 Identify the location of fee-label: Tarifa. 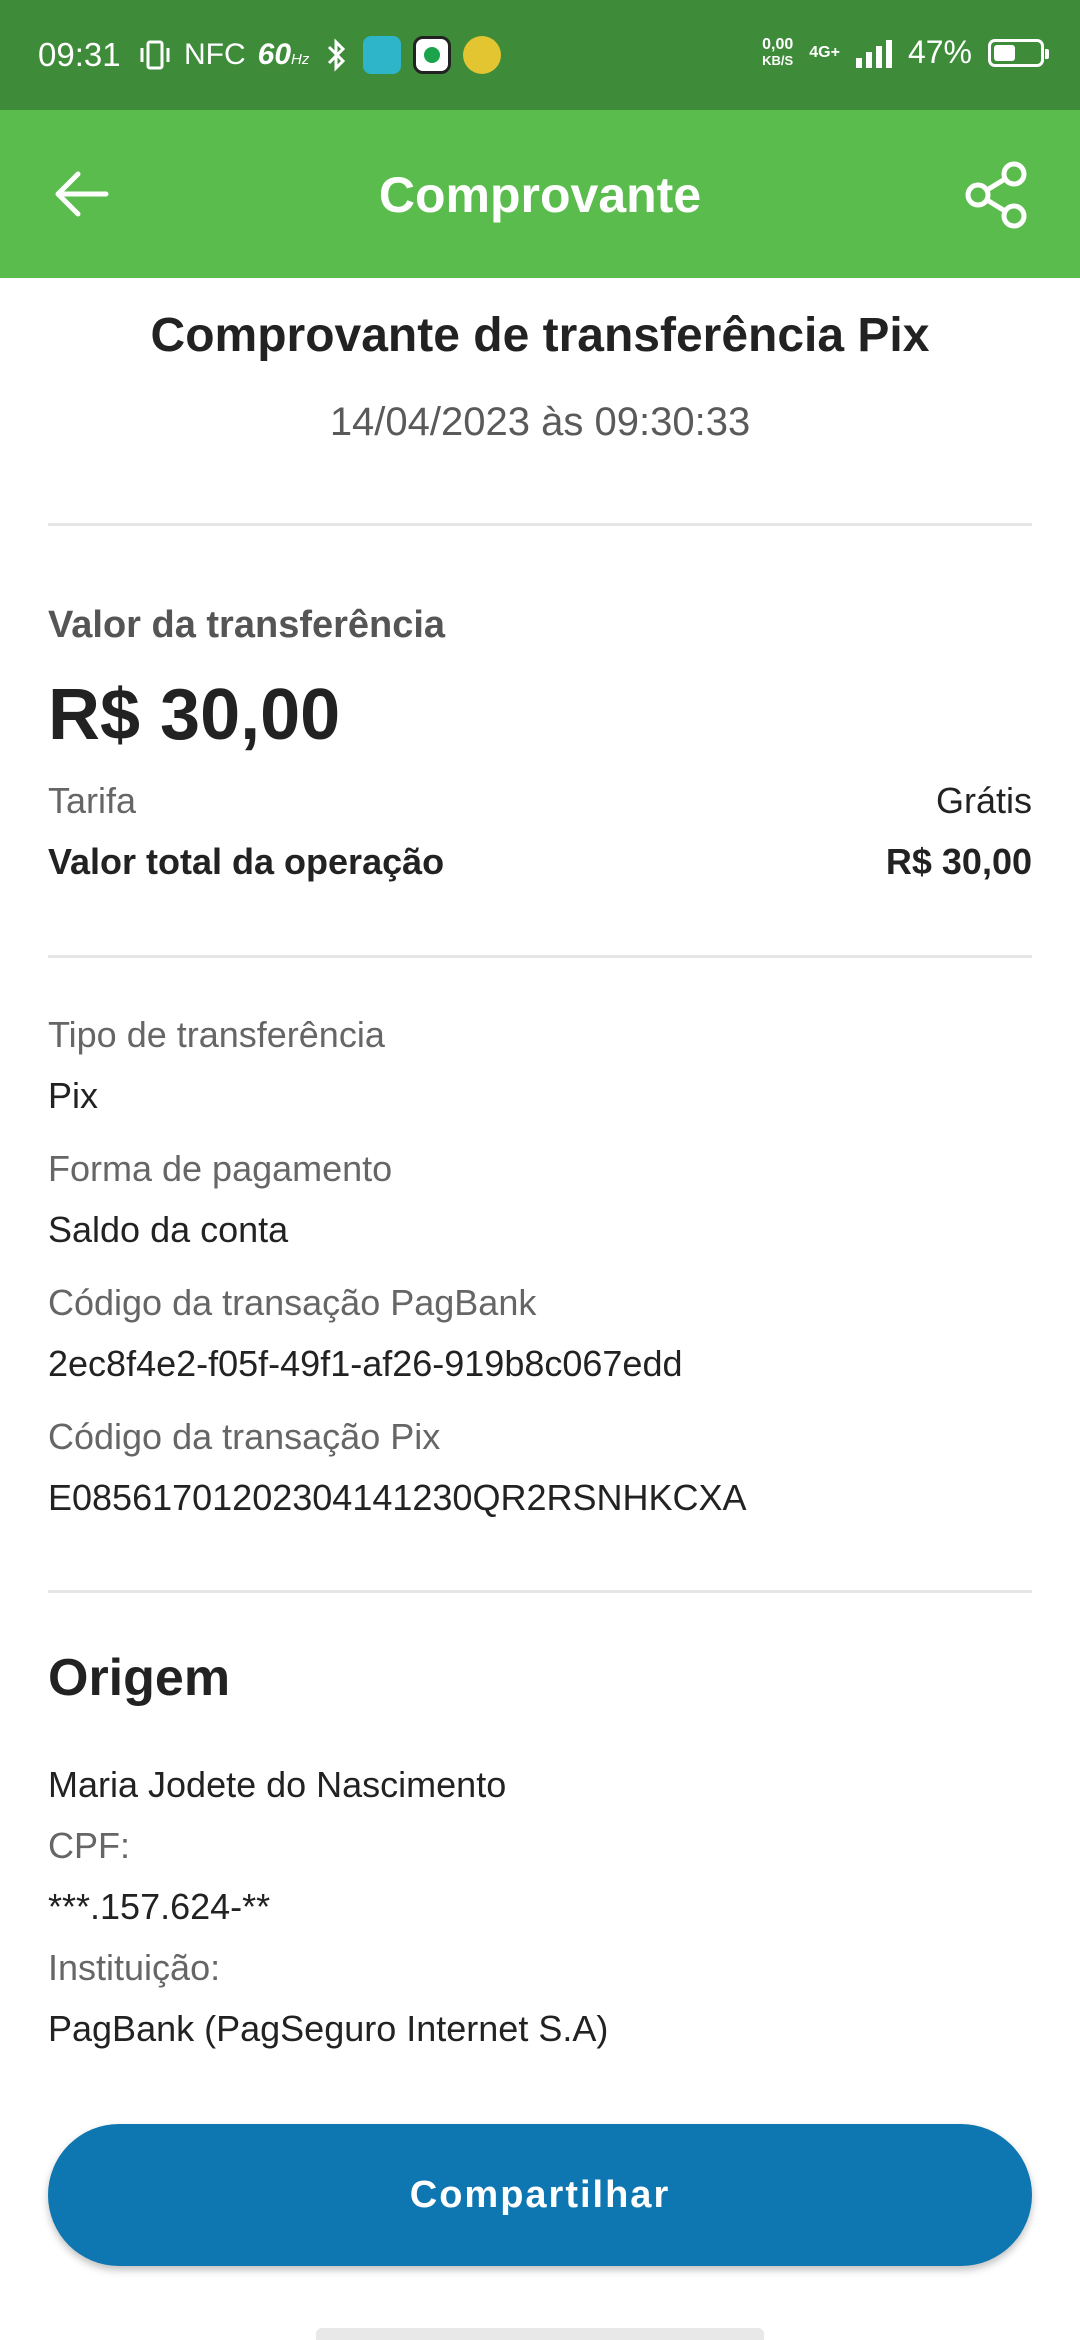
(92, 800).